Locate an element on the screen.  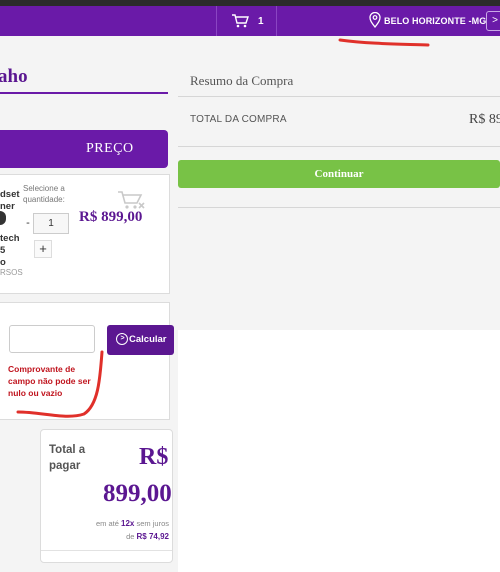
product-name-top: dset ner is located at coordinates (11, 201).